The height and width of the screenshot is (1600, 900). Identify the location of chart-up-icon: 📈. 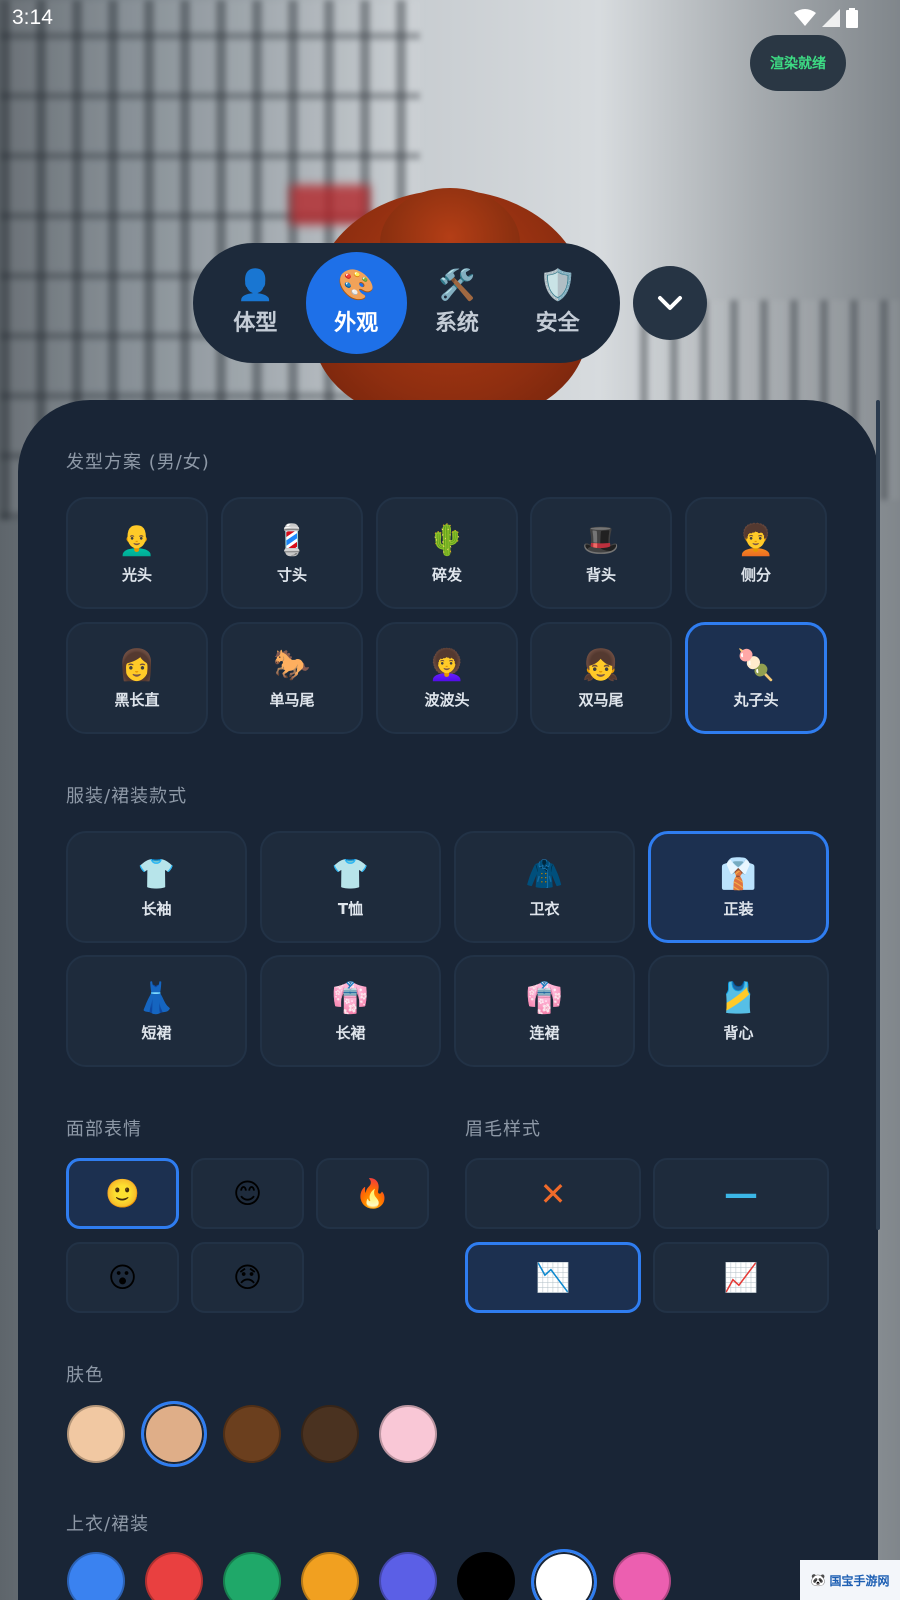
(741, 1277).